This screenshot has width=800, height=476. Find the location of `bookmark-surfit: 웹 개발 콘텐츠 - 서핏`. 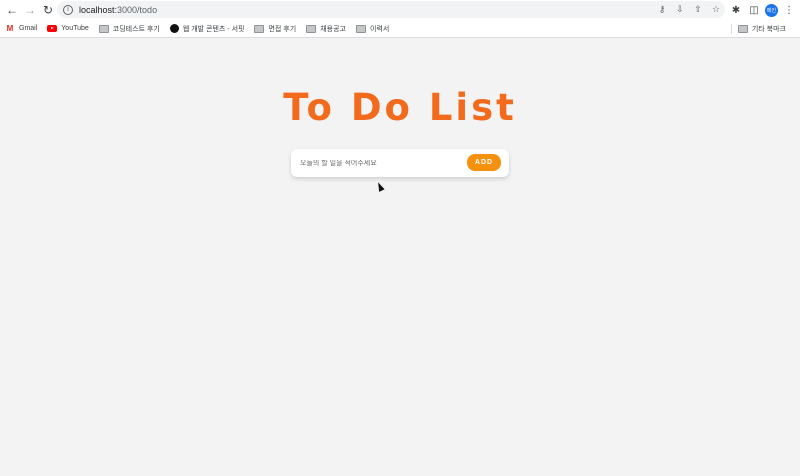

bookmark-surfit: 웹 개발 콘텐츠 - 서핏 is located at coordinates (206, 29).